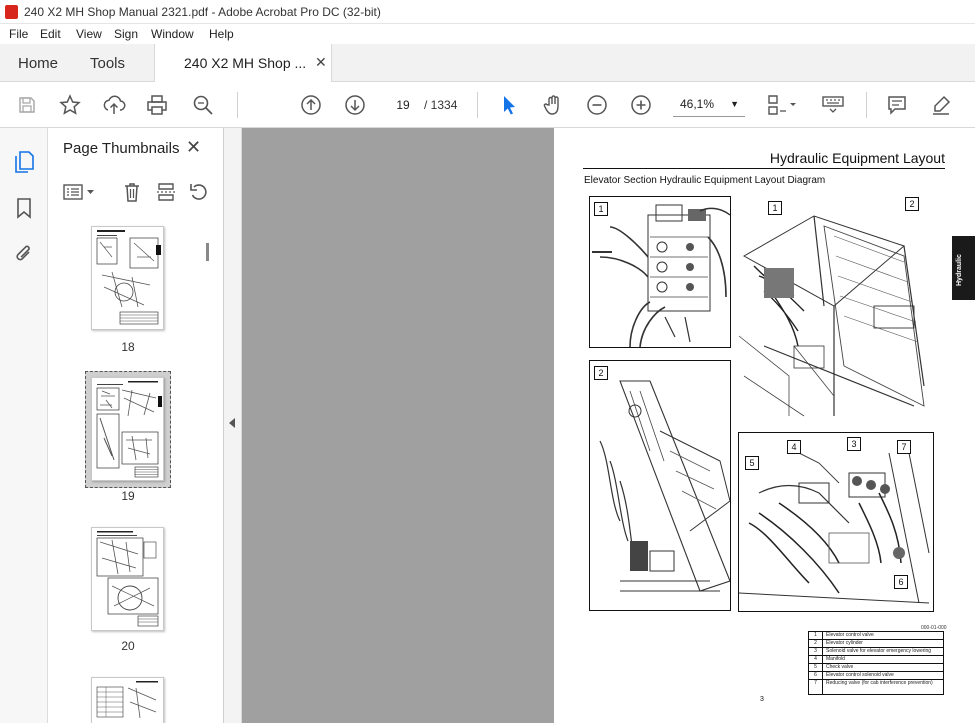 The image size is (975, 723). What do you see at coordinates (876, 660) in the screenshot?
I see `legend-row: 4 Manifold` at bounding box center [876, 660].